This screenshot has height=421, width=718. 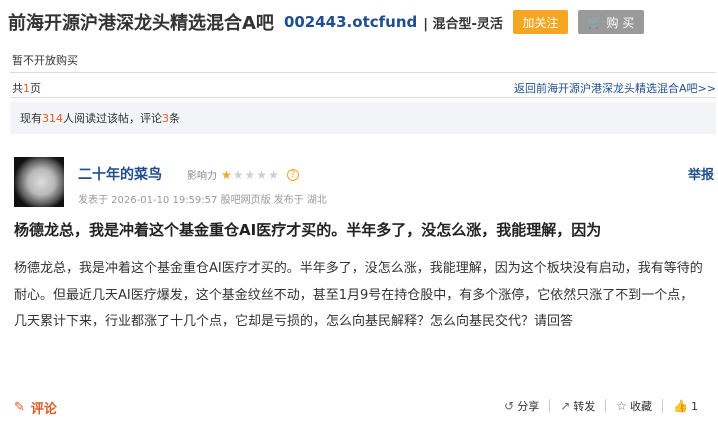 What do you see at coordinates (45, 60) in the screenshot?
I see `purchase-notice: 暂不开放购买` at bounding box center [45, 60].